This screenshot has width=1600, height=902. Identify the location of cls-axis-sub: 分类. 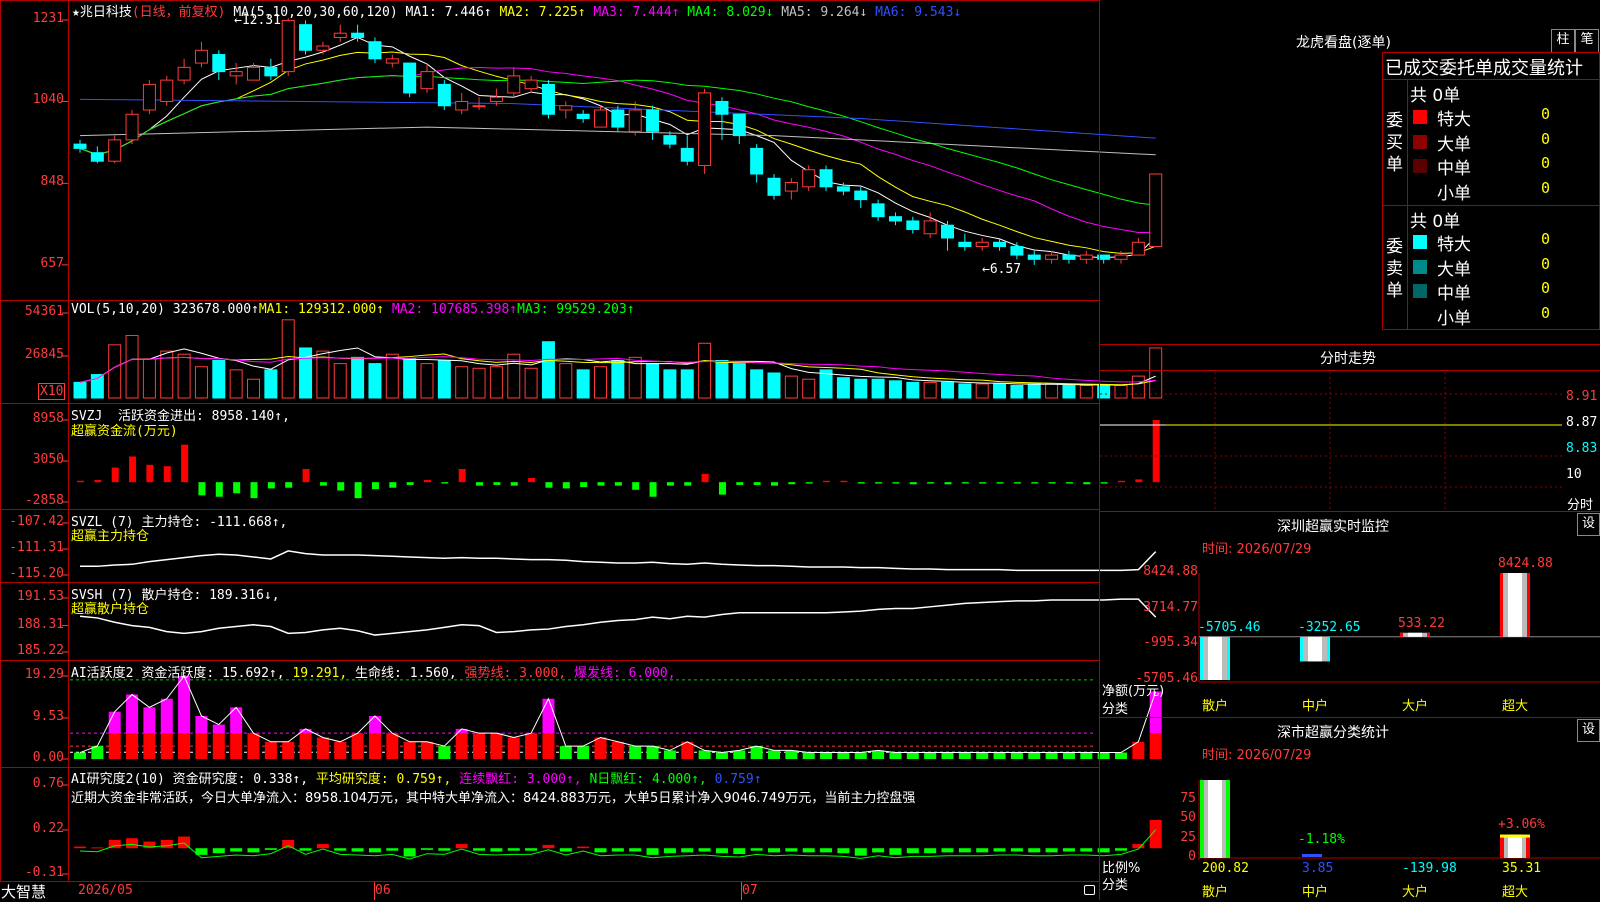
(1115, 885).